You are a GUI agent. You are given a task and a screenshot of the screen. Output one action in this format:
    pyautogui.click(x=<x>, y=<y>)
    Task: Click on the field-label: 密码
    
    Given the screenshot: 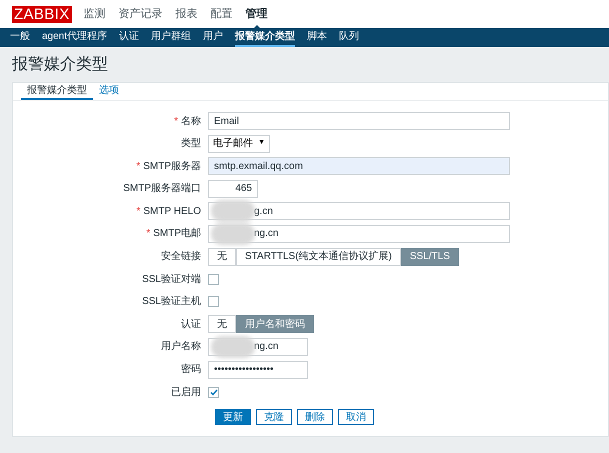 What is the action you would take?
    pyautogui.click(x=191, y=370)
    